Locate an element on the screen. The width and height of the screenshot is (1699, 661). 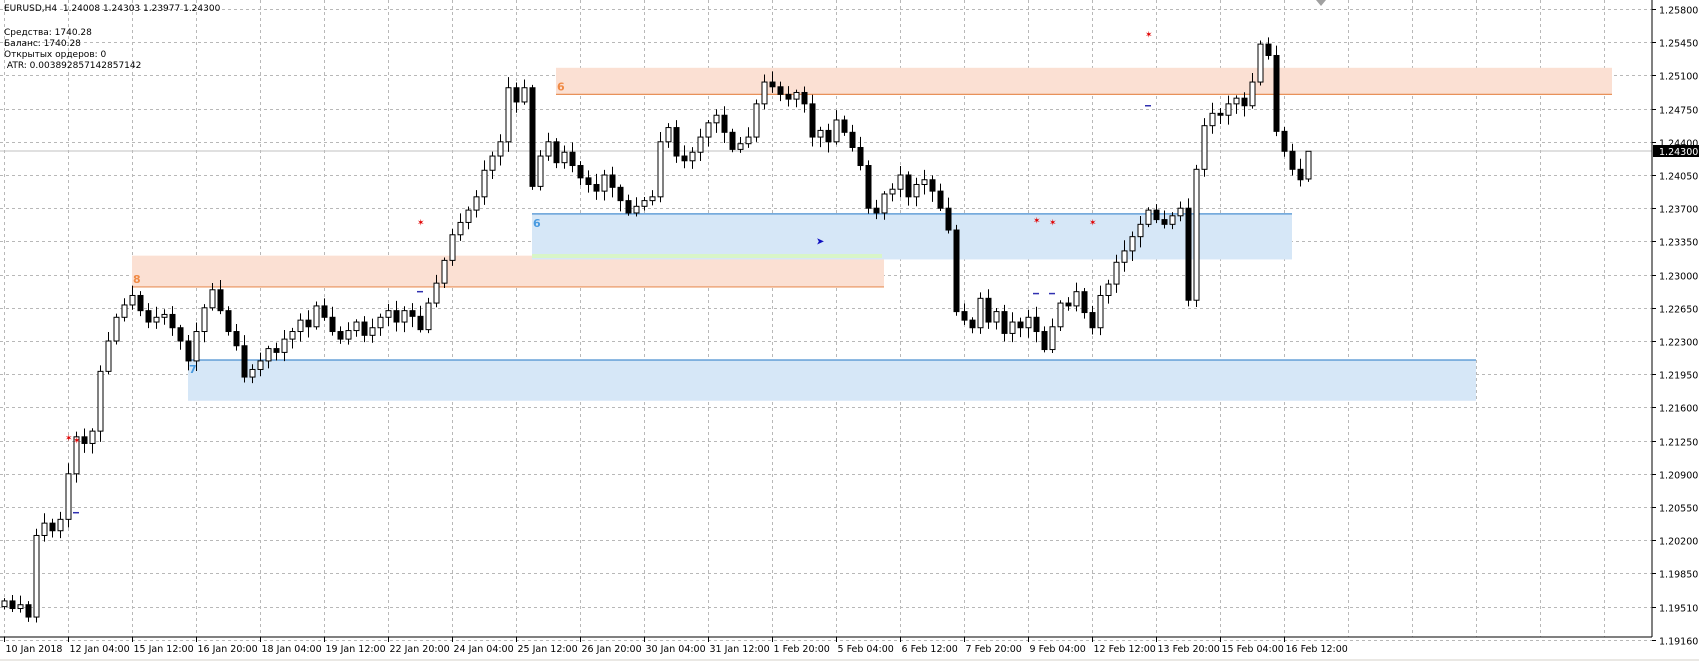
price-label: 1.21950 is located at coordinates (1678, 376).